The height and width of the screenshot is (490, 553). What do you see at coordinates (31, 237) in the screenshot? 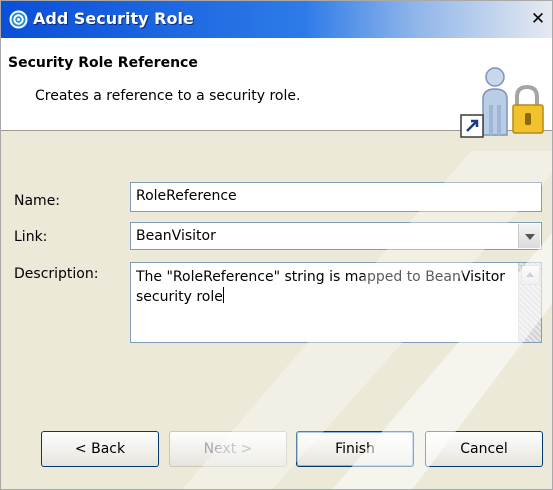
I see `link-label: Link:` at bounding box center [31, 237].